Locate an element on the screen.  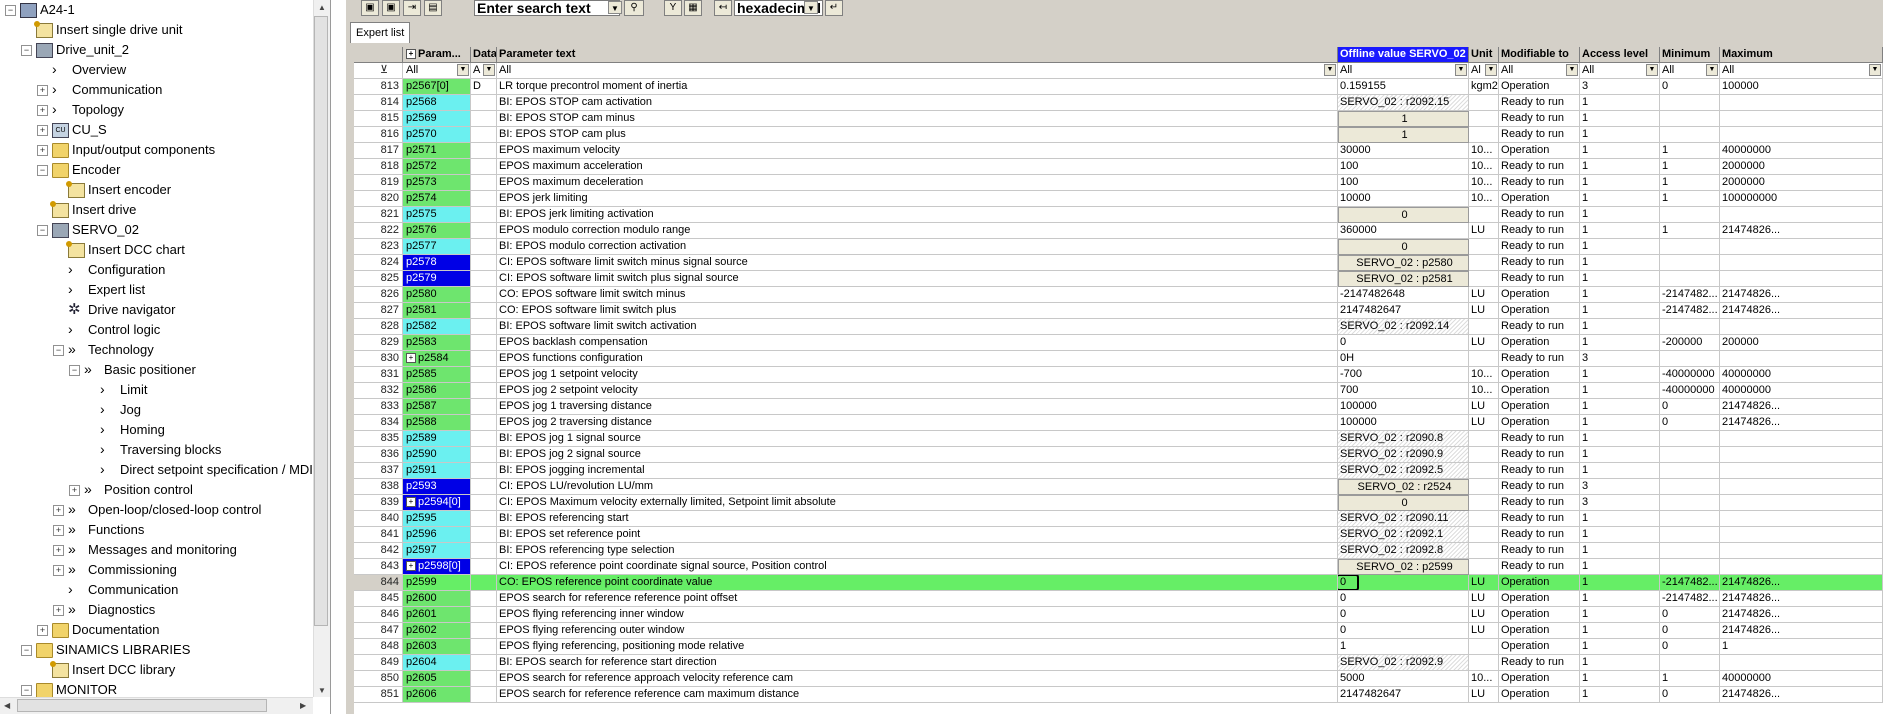
filter-modifiable-to: All ▼ is located at coordinates (1539, 71).